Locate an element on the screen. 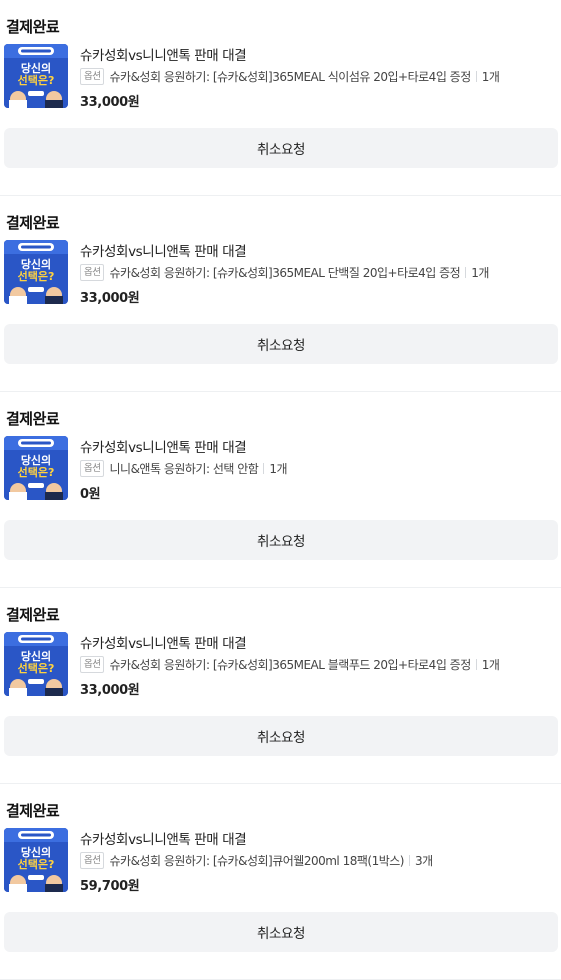  price: 0원 is located at coordinates (90, 494).